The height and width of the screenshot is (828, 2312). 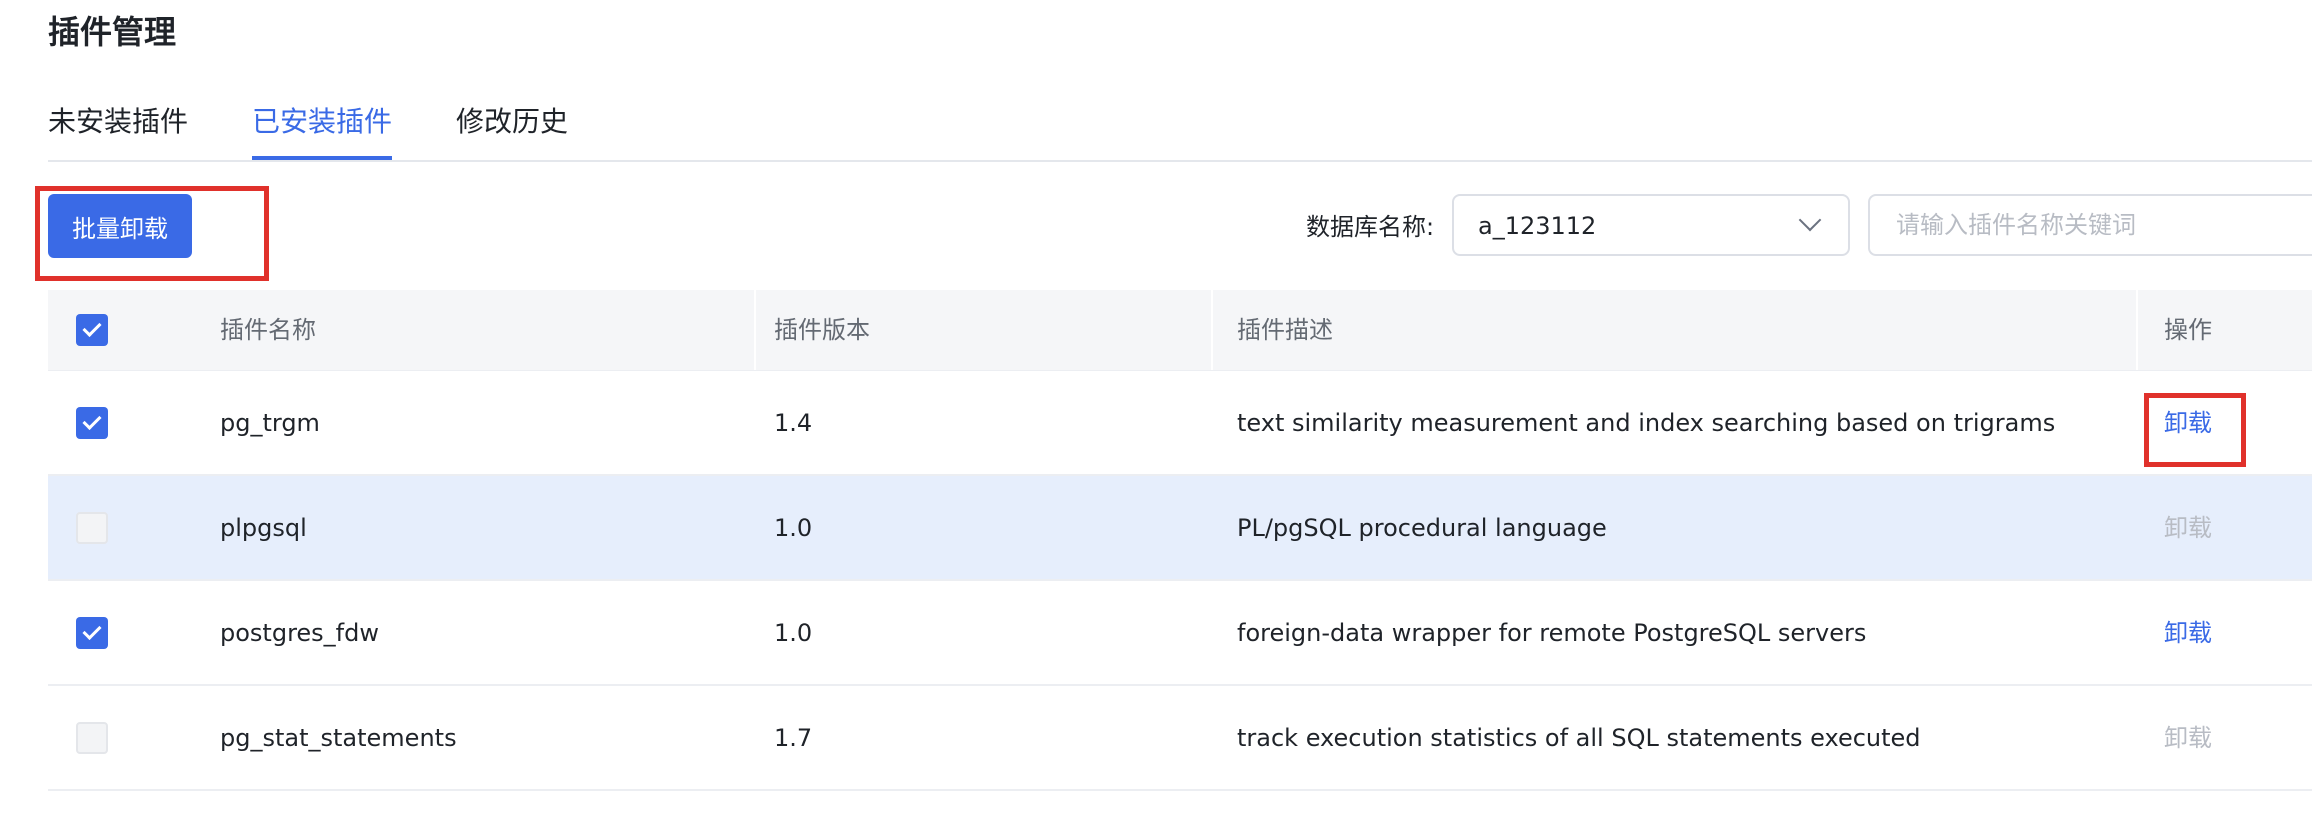 I want to click on tab-history: 修改历史, so click(x=512, y=127).